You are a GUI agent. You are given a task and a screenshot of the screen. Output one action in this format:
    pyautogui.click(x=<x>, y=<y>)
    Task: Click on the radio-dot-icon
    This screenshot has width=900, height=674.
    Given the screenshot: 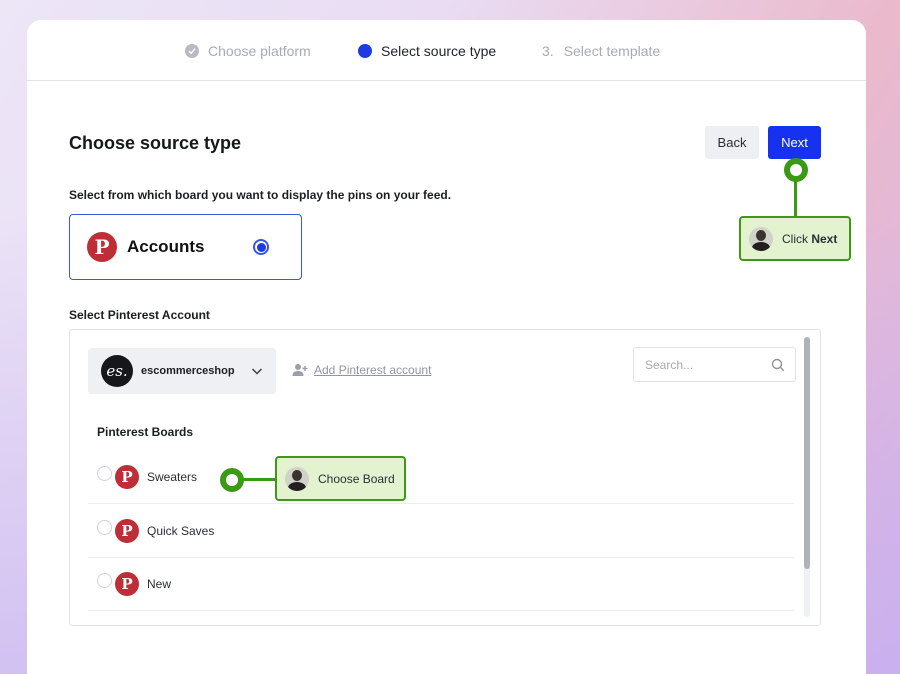 What is the action you would take?
    pyautogui.click(x=261, y=247)
    